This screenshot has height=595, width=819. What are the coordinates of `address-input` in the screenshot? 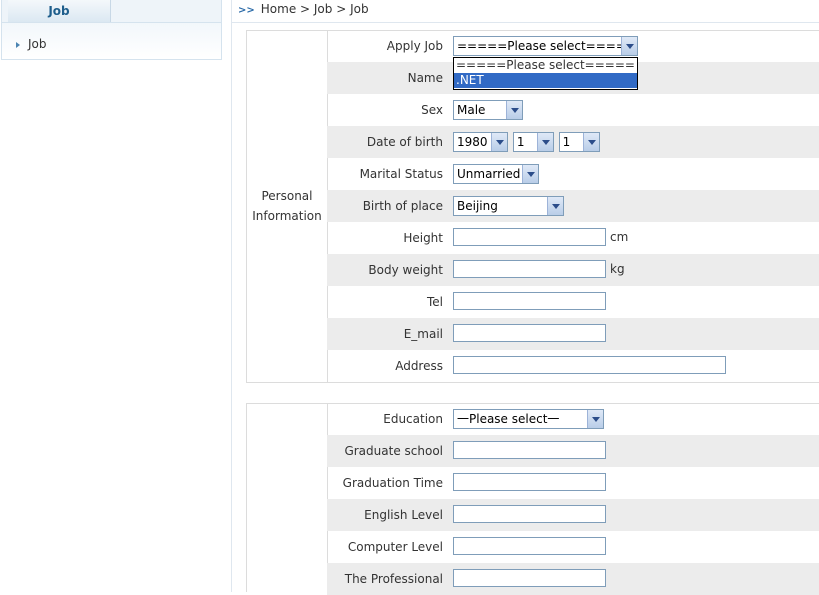 It's located at (589, 365).